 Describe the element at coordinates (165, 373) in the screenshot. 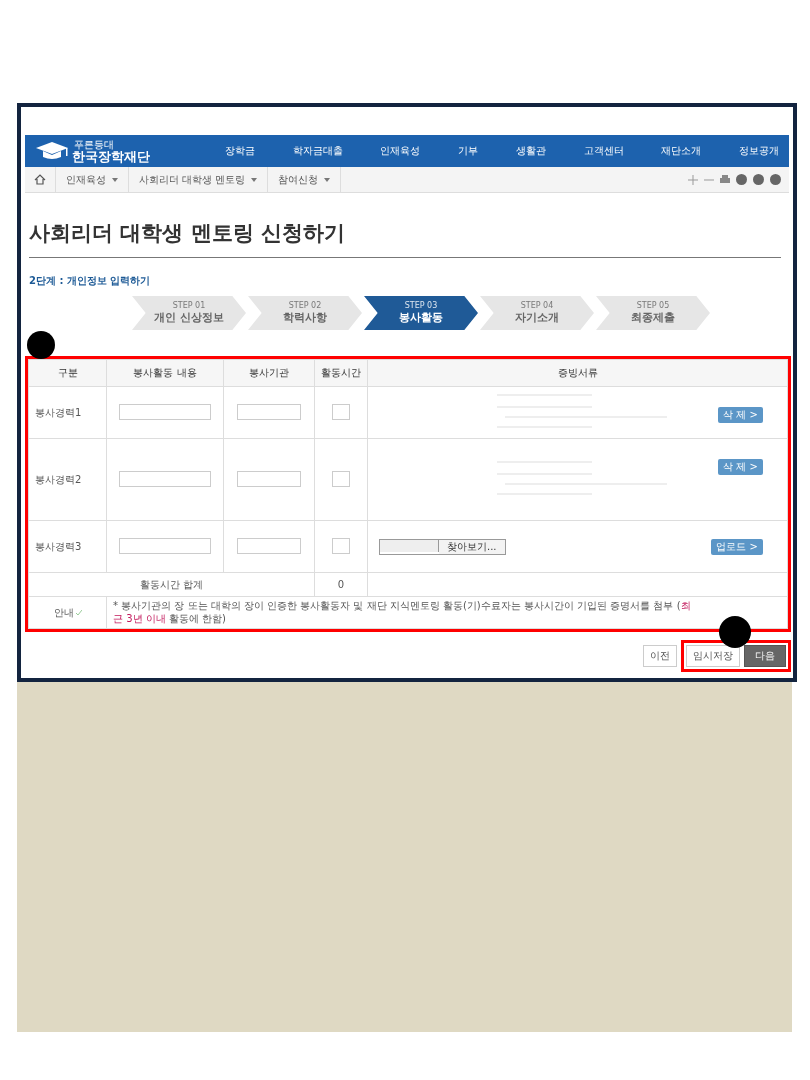

I see `column-header: 봉사활동 내용` at that location.